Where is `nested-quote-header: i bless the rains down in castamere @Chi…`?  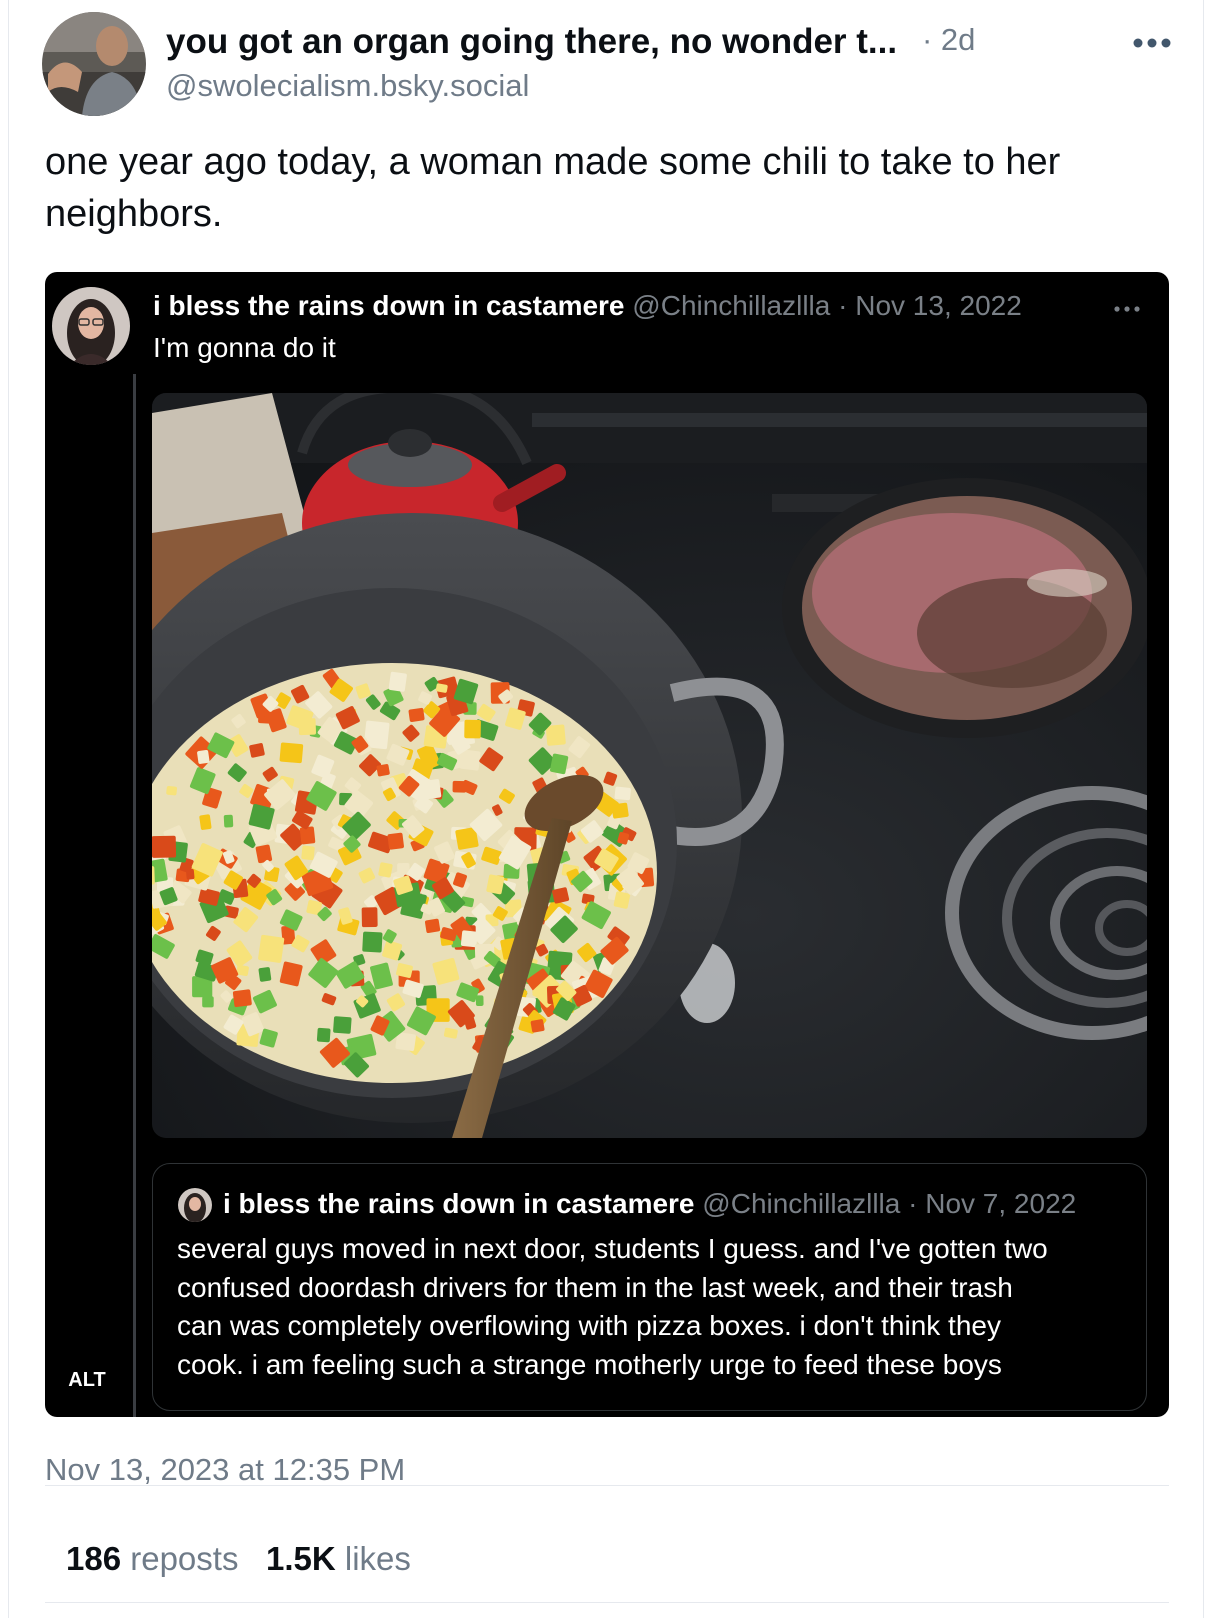
nested-quote-header: i bless the rains down in castamere @Chi… is located at coordinates (649, 1204).